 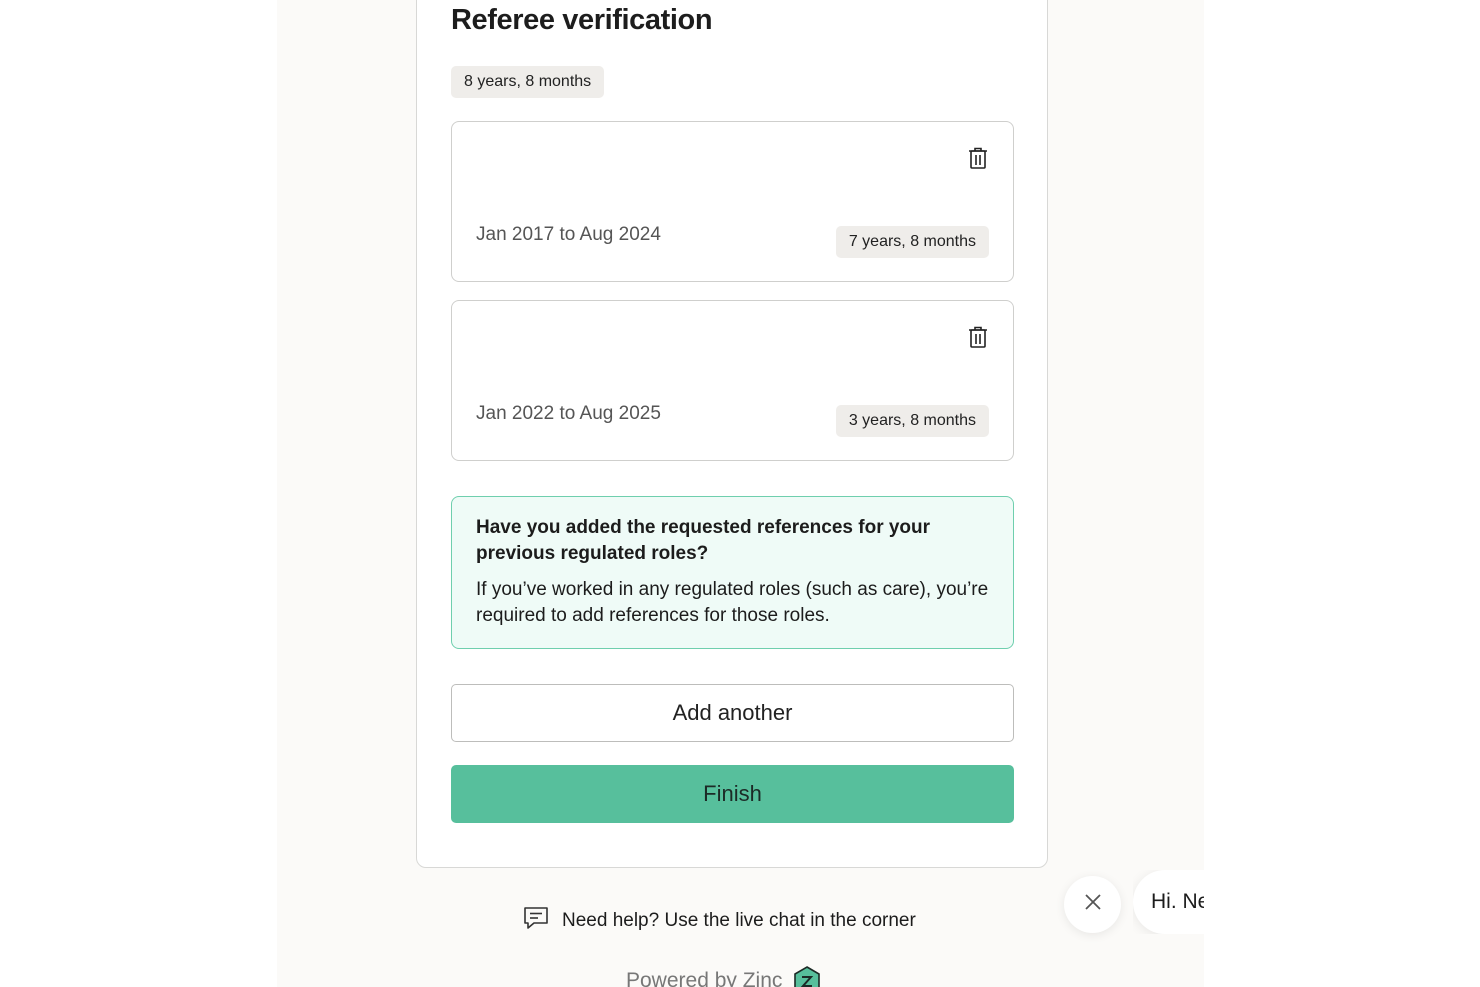 What do you see at coordinates (704, 978) in the screenshot?
I see `powered-by-text: Powered by Zinc` at bounding box center [704, 978].